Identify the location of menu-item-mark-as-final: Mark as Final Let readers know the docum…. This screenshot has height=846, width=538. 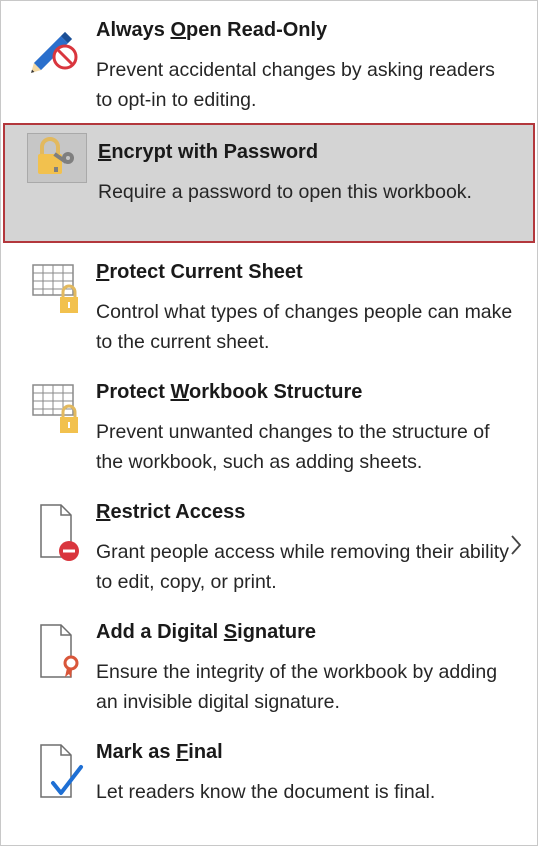
(269, 783).